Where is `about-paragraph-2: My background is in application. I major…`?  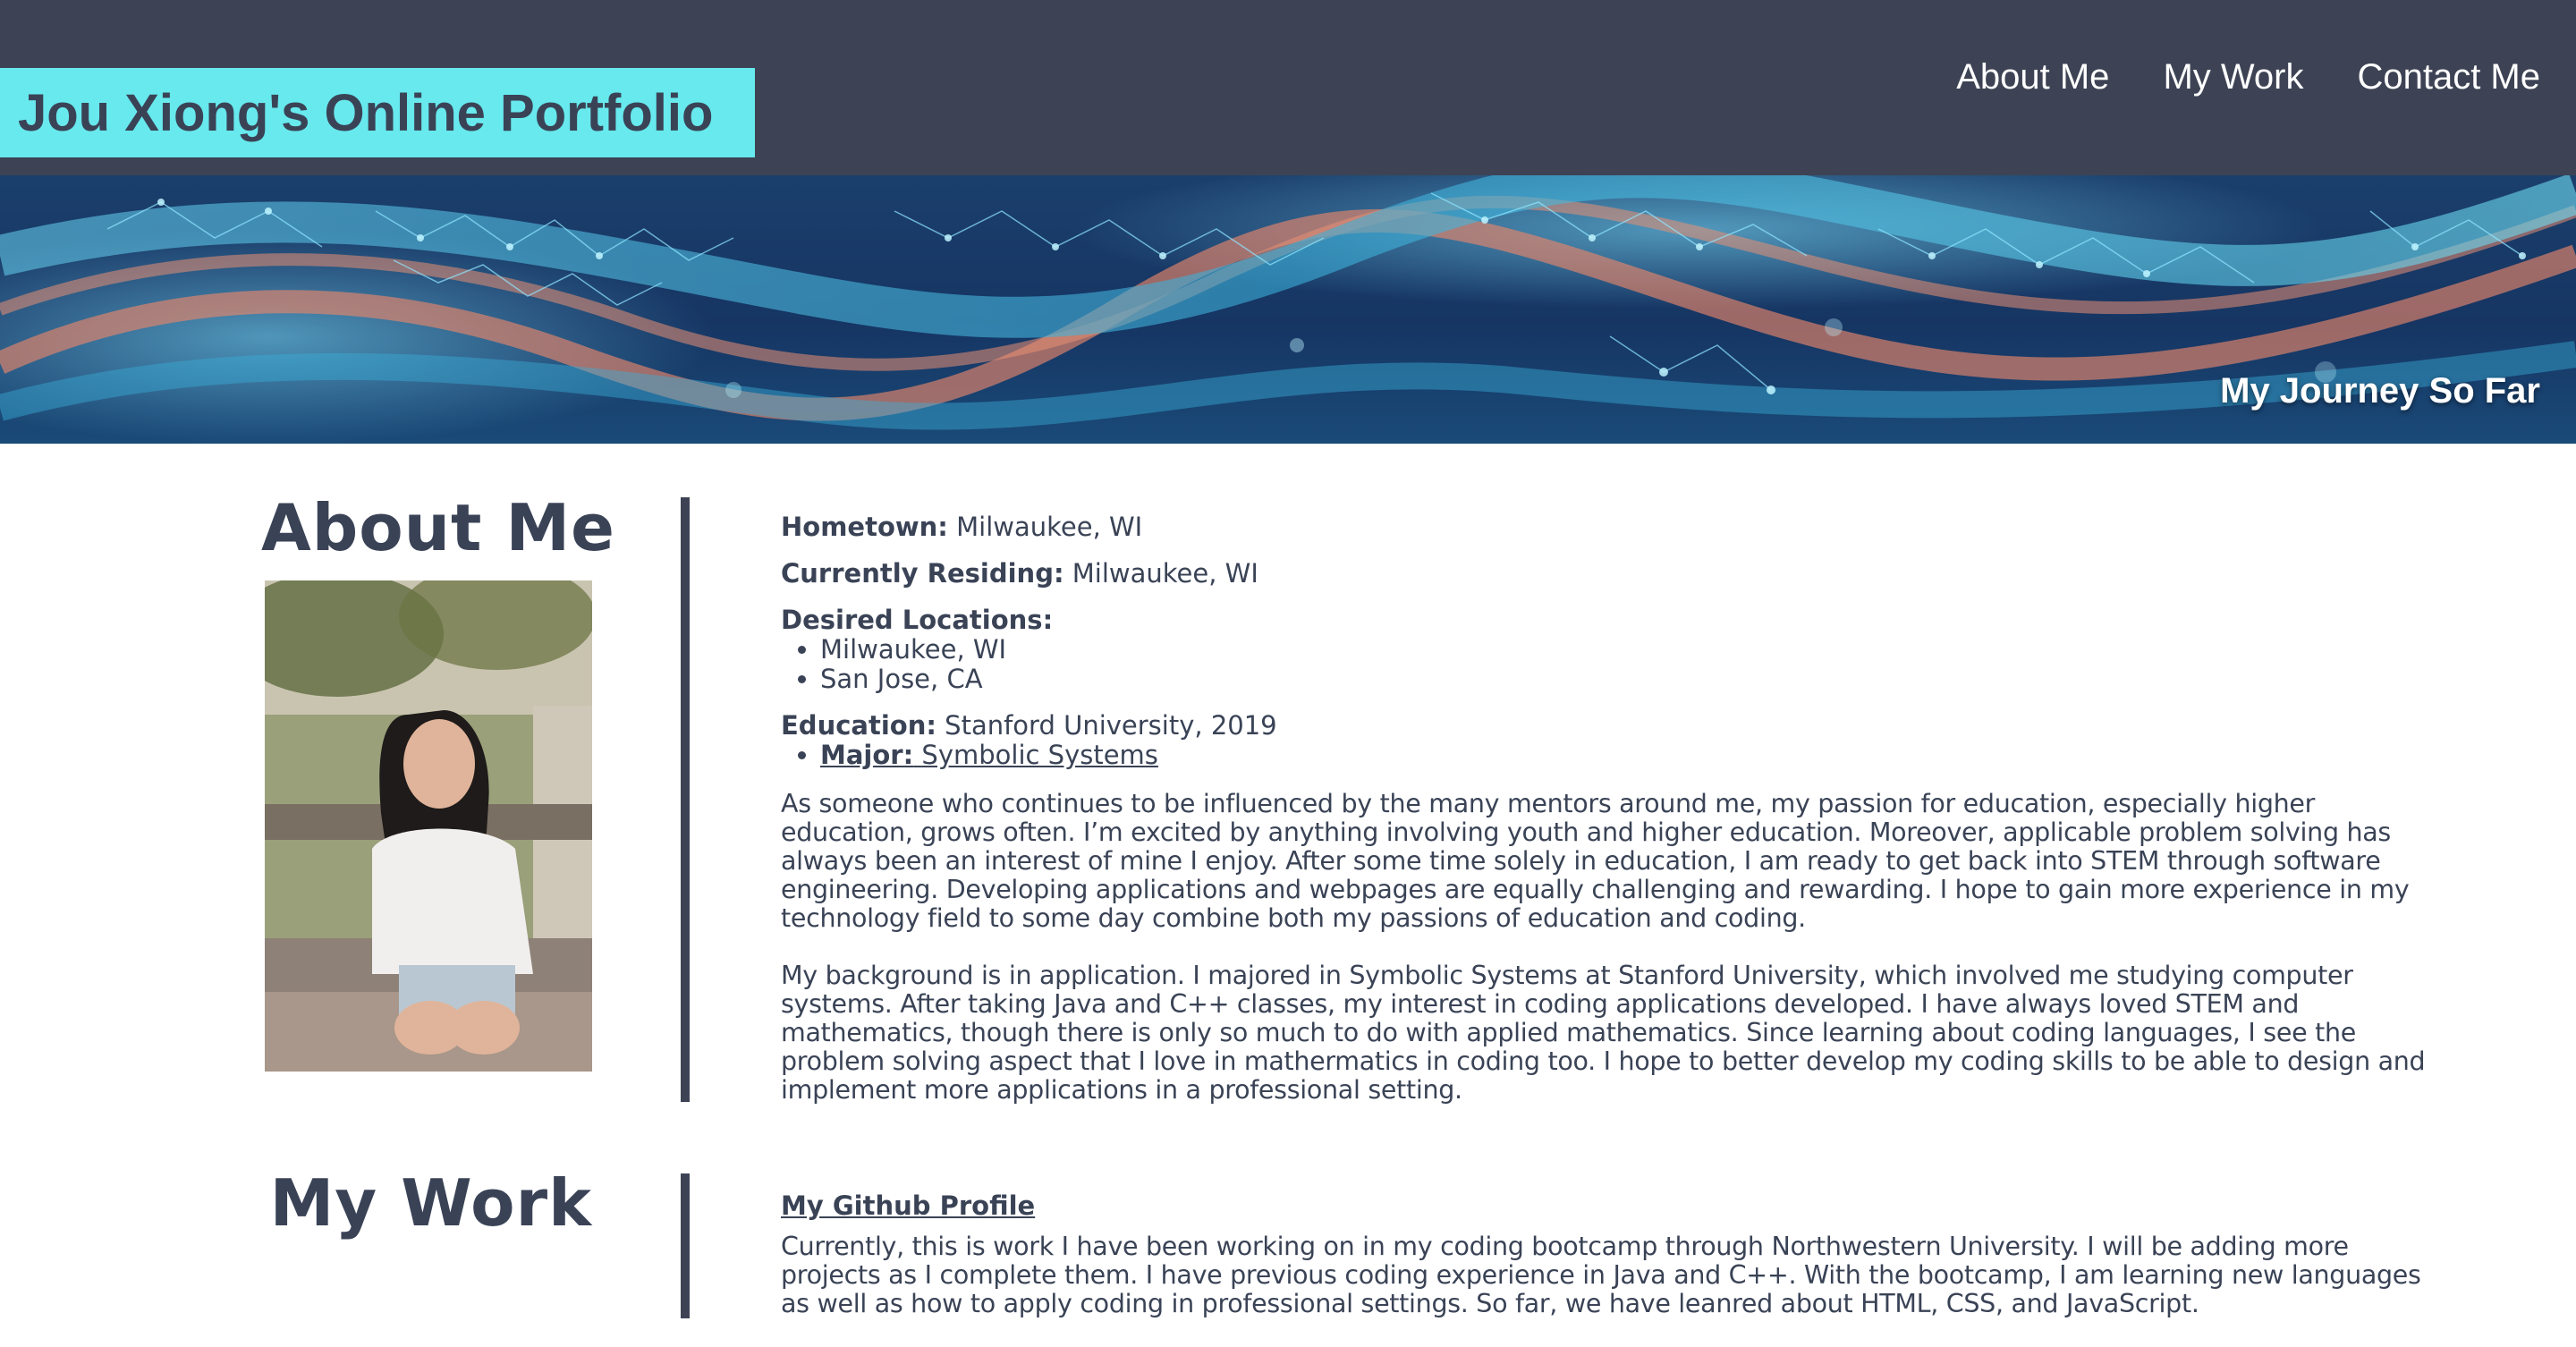
about-paragraph-2: My background is in application. I major… is located at coordinates (1603, 1033).